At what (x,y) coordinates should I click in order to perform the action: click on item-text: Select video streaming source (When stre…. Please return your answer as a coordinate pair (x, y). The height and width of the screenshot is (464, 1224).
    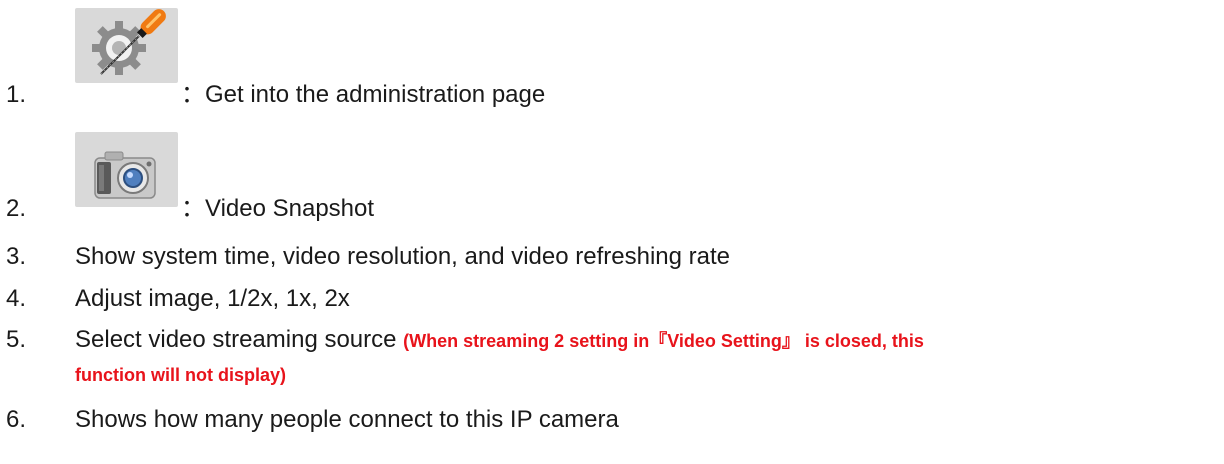
    Looking at the image, I should click on (499, 340).